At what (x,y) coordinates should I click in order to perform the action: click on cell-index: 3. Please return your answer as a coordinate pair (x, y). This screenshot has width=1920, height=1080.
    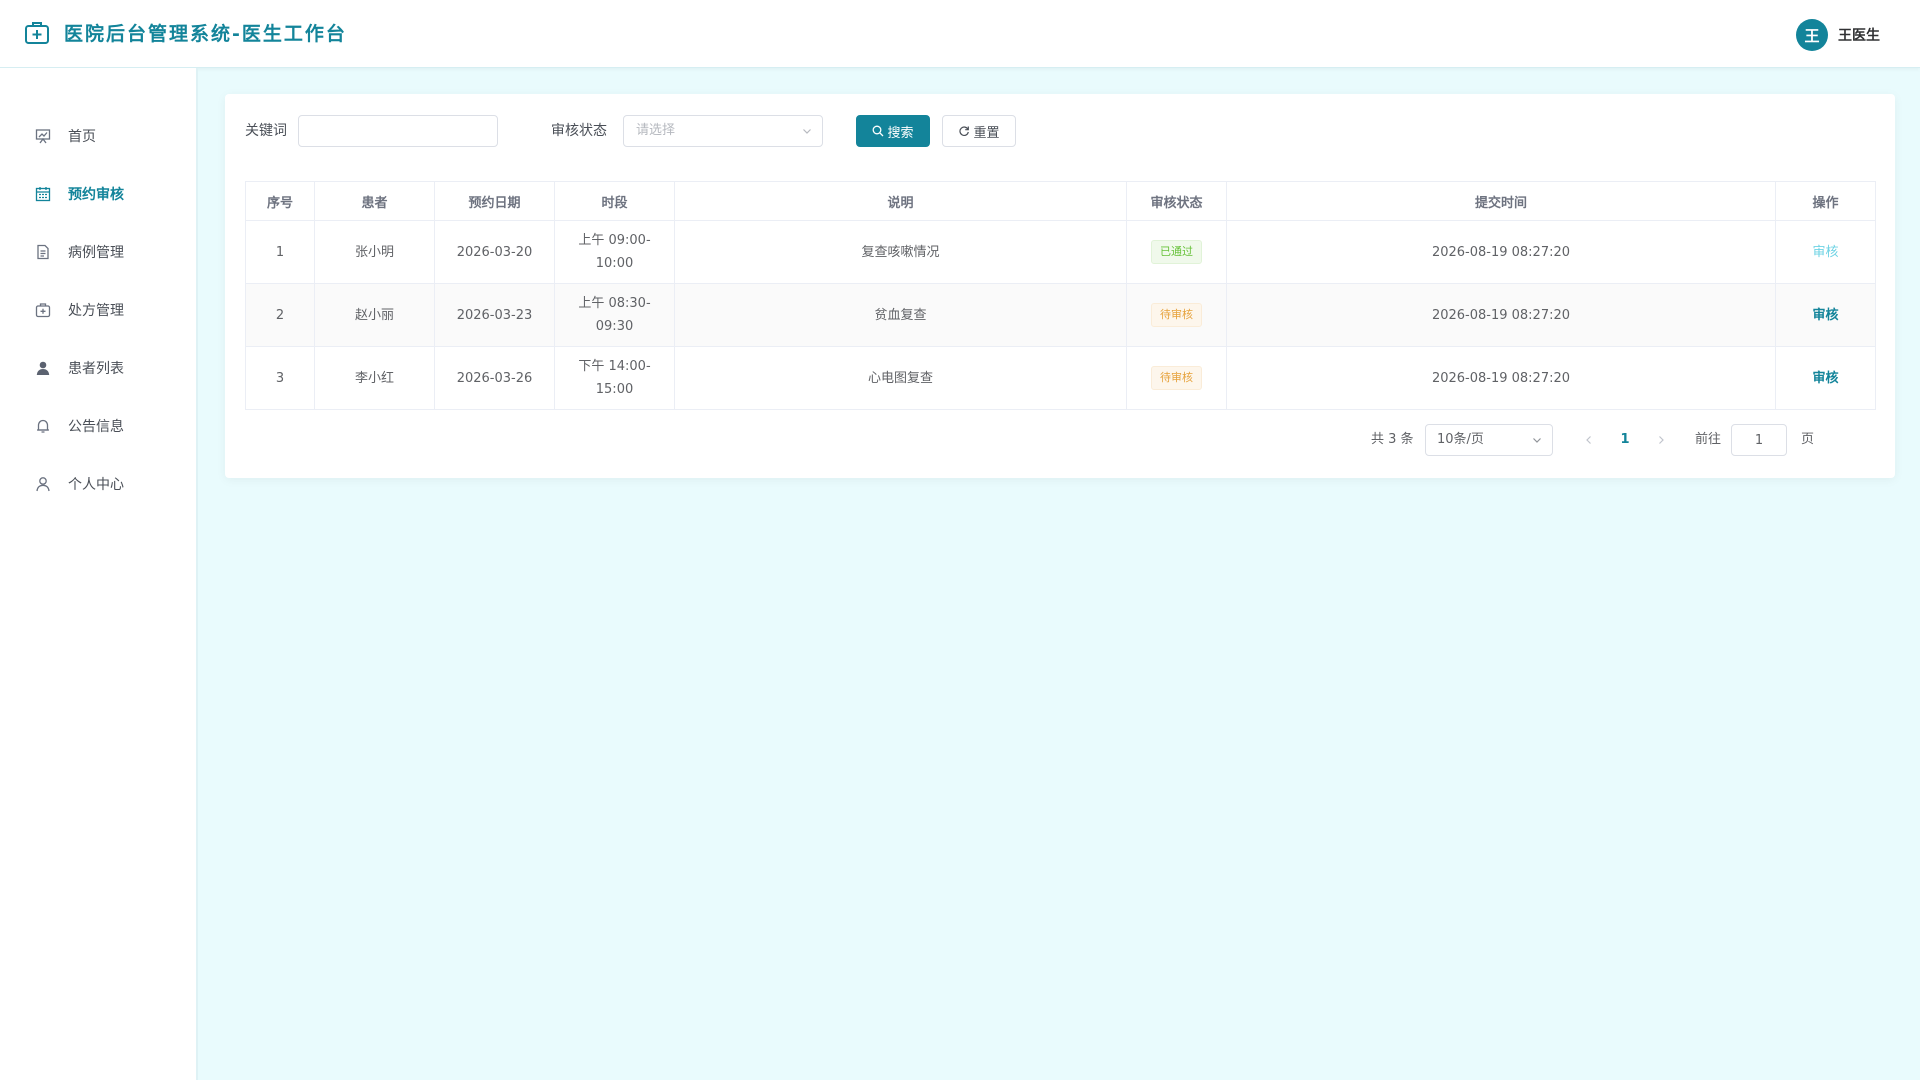
    Looking at the image, I should click on (280, 378).